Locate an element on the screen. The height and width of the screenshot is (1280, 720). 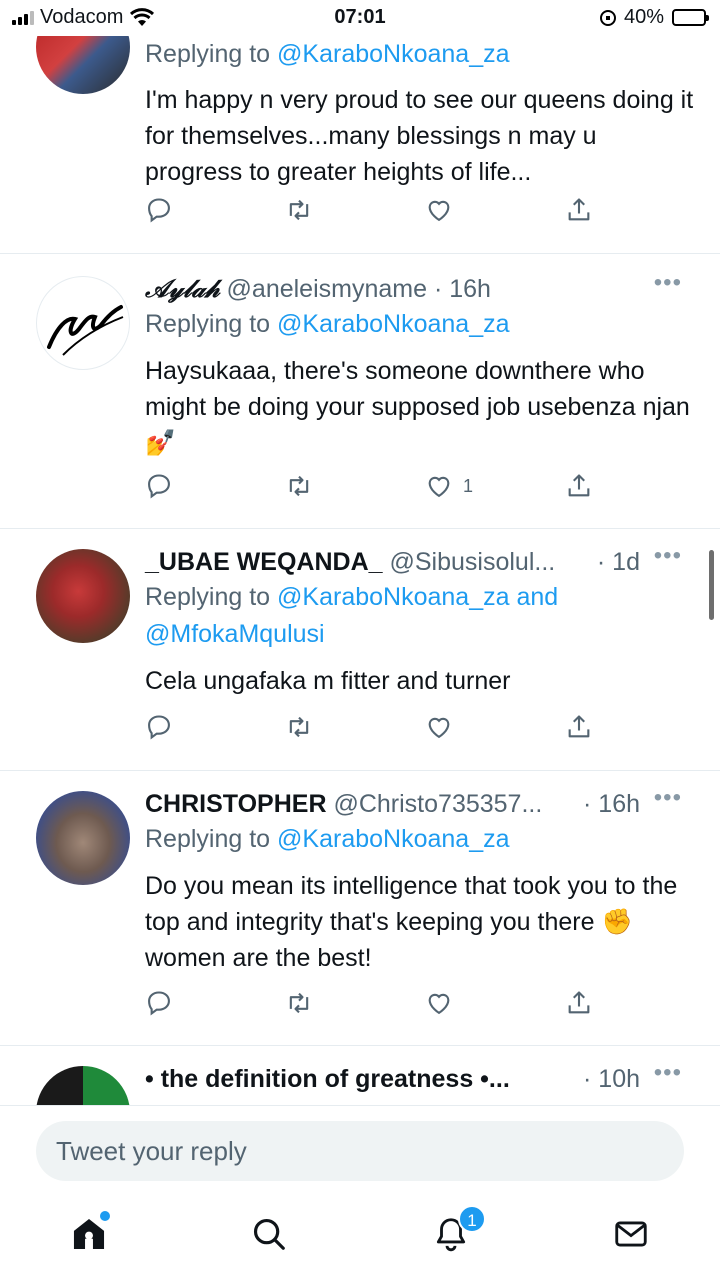
tab-bar: 1 is located at coordinates (360, 1237).